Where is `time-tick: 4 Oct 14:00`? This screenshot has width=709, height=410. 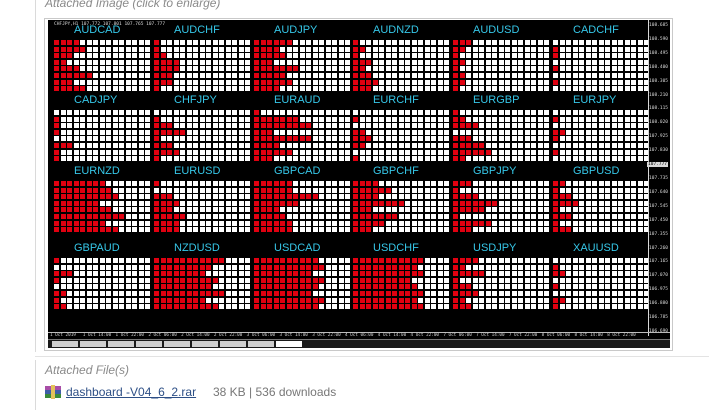 time-tick: 4 Oct 14:00 is located at coordinates (392, 335).